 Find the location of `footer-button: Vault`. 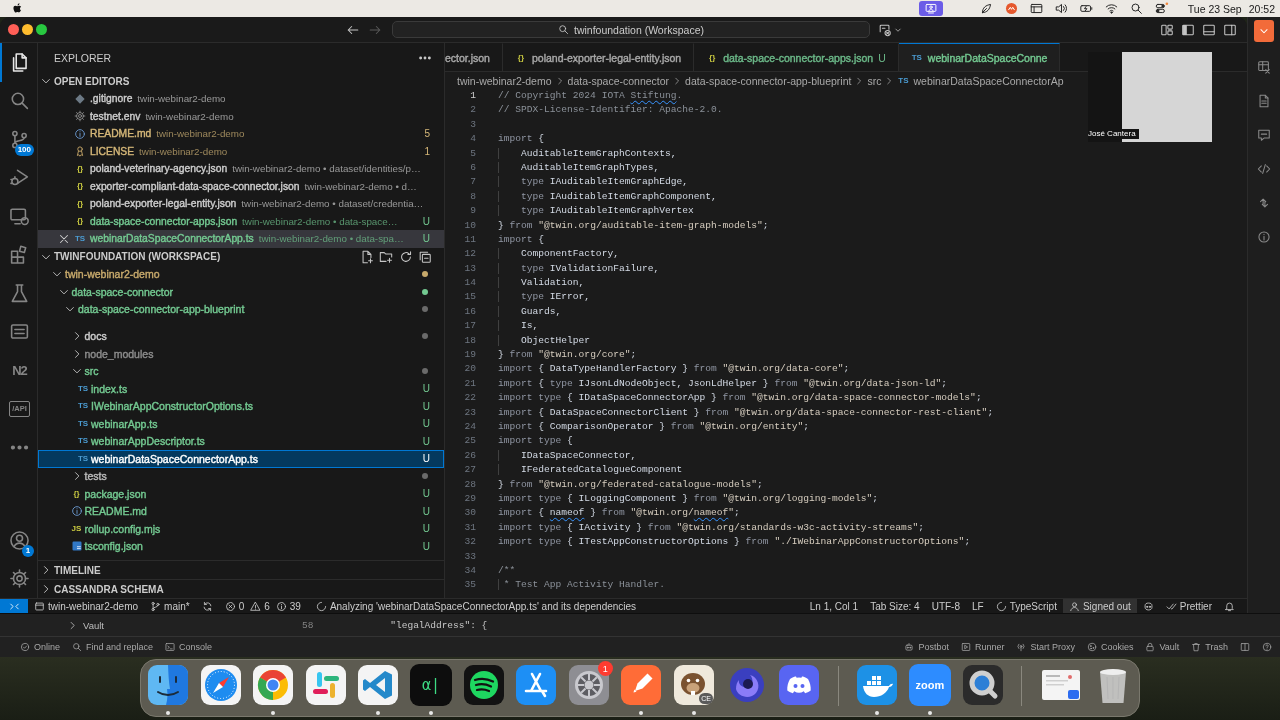

footer-button: Vault is located at coordinates (1162, 647).